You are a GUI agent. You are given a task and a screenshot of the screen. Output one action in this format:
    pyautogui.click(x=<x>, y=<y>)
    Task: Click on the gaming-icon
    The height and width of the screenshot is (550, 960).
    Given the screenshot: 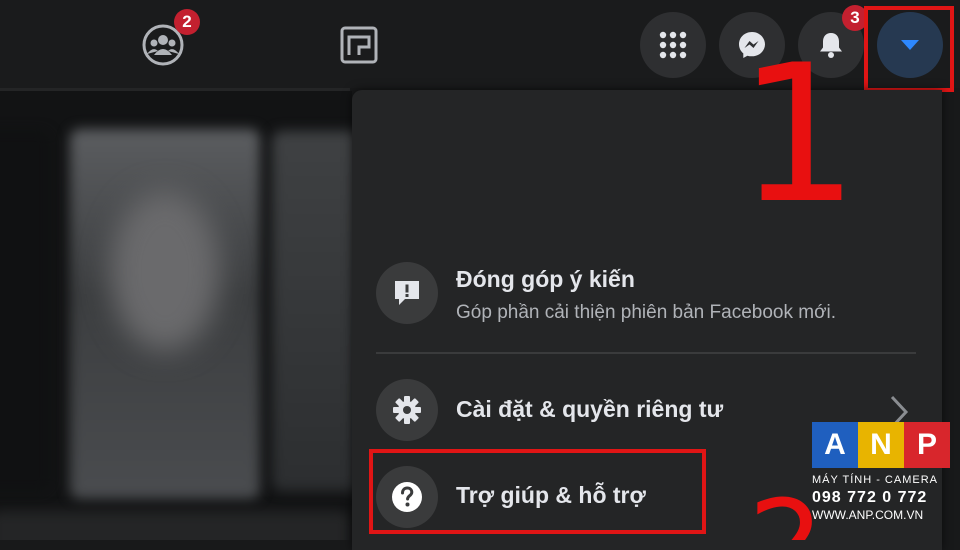 What is the action you would take?
    pyautogui.click(x=359, y=45)
    